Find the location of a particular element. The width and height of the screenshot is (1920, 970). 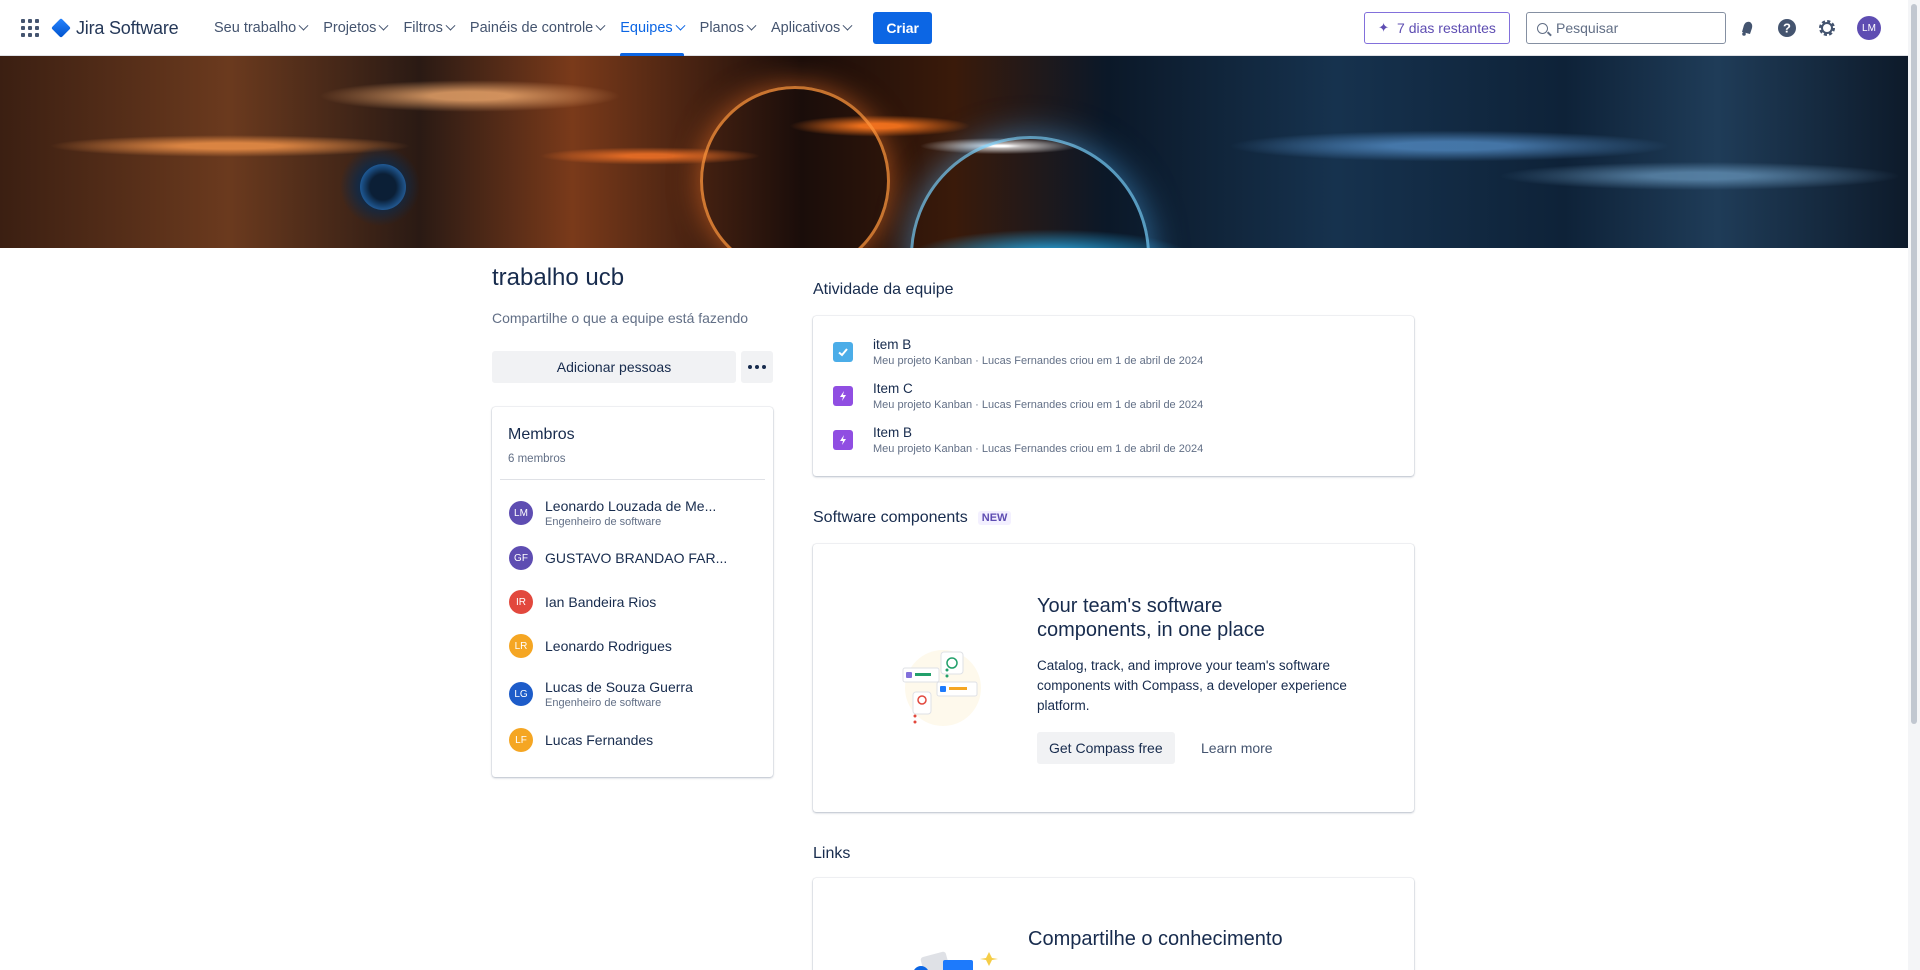

menu-label: Aplicativos is located at coordinates (806, 28).